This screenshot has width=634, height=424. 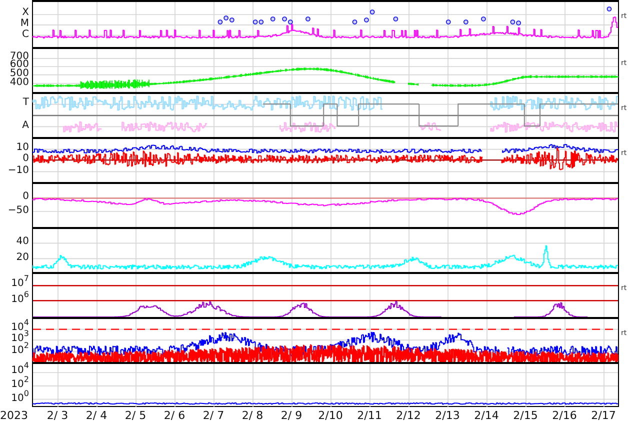 I want to click on axis-label: −10, so click(x=18, y=171).